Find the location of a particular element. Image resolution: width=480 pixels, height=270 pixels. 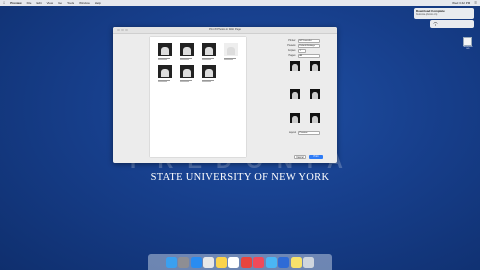

layout-label: Layout is located at coordinates (292, 133).